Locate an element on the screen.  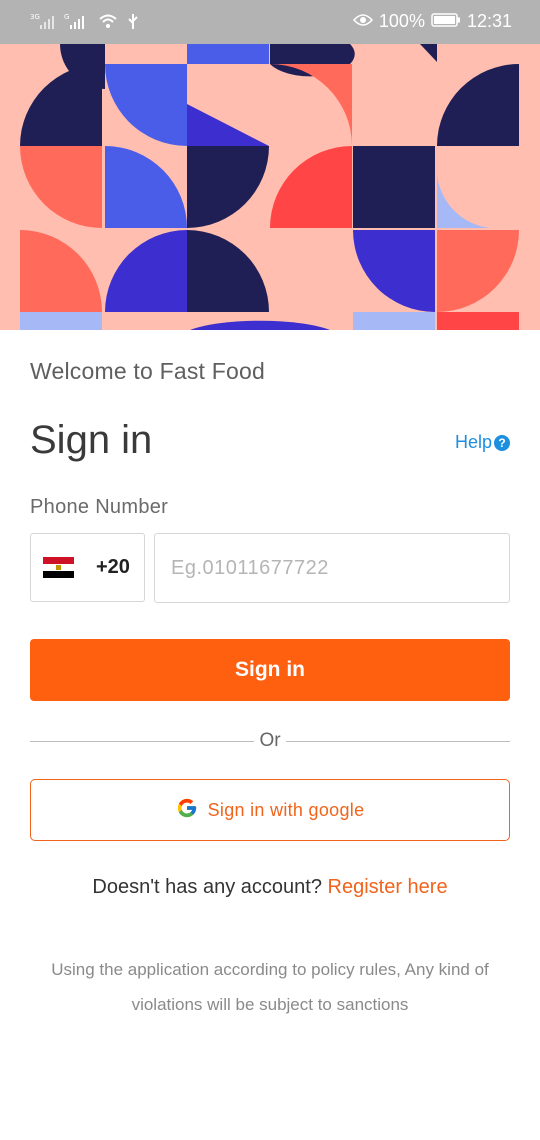
status-right: 100% 12:31 is located at coordinates (432, 21).